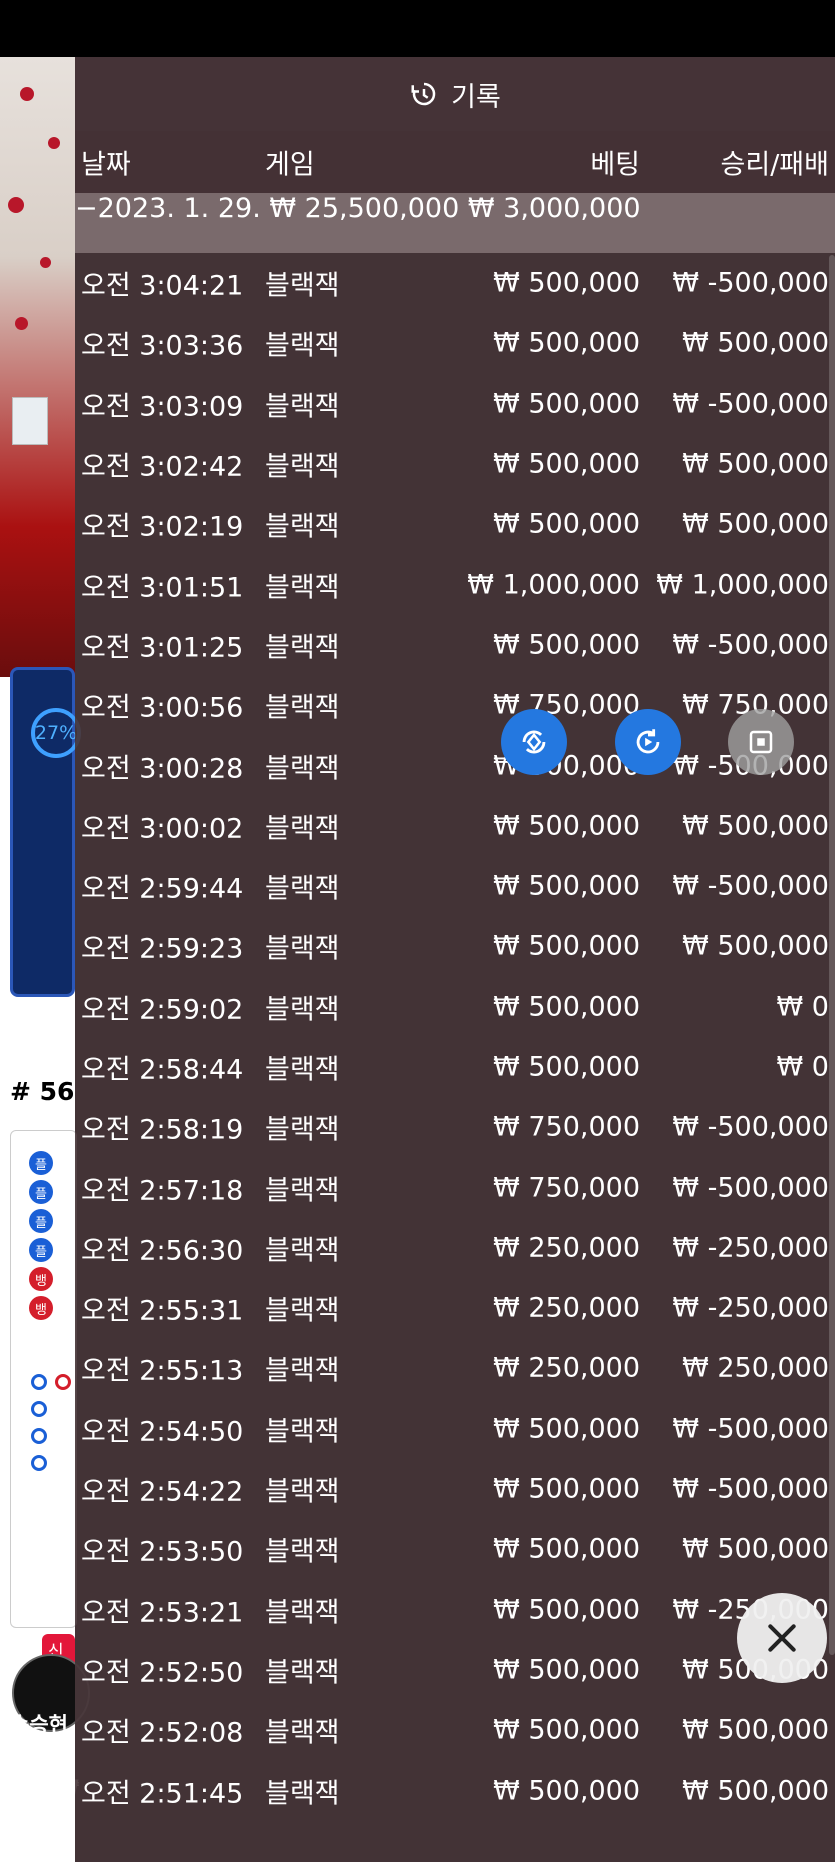  What do you see at coordinates (455, 645) in the screenshot?
I see `history-row: 오전 3:01:25 블랙잭 ₩ 500,000 ₩ -500,000` at bounding box center [455, 645].